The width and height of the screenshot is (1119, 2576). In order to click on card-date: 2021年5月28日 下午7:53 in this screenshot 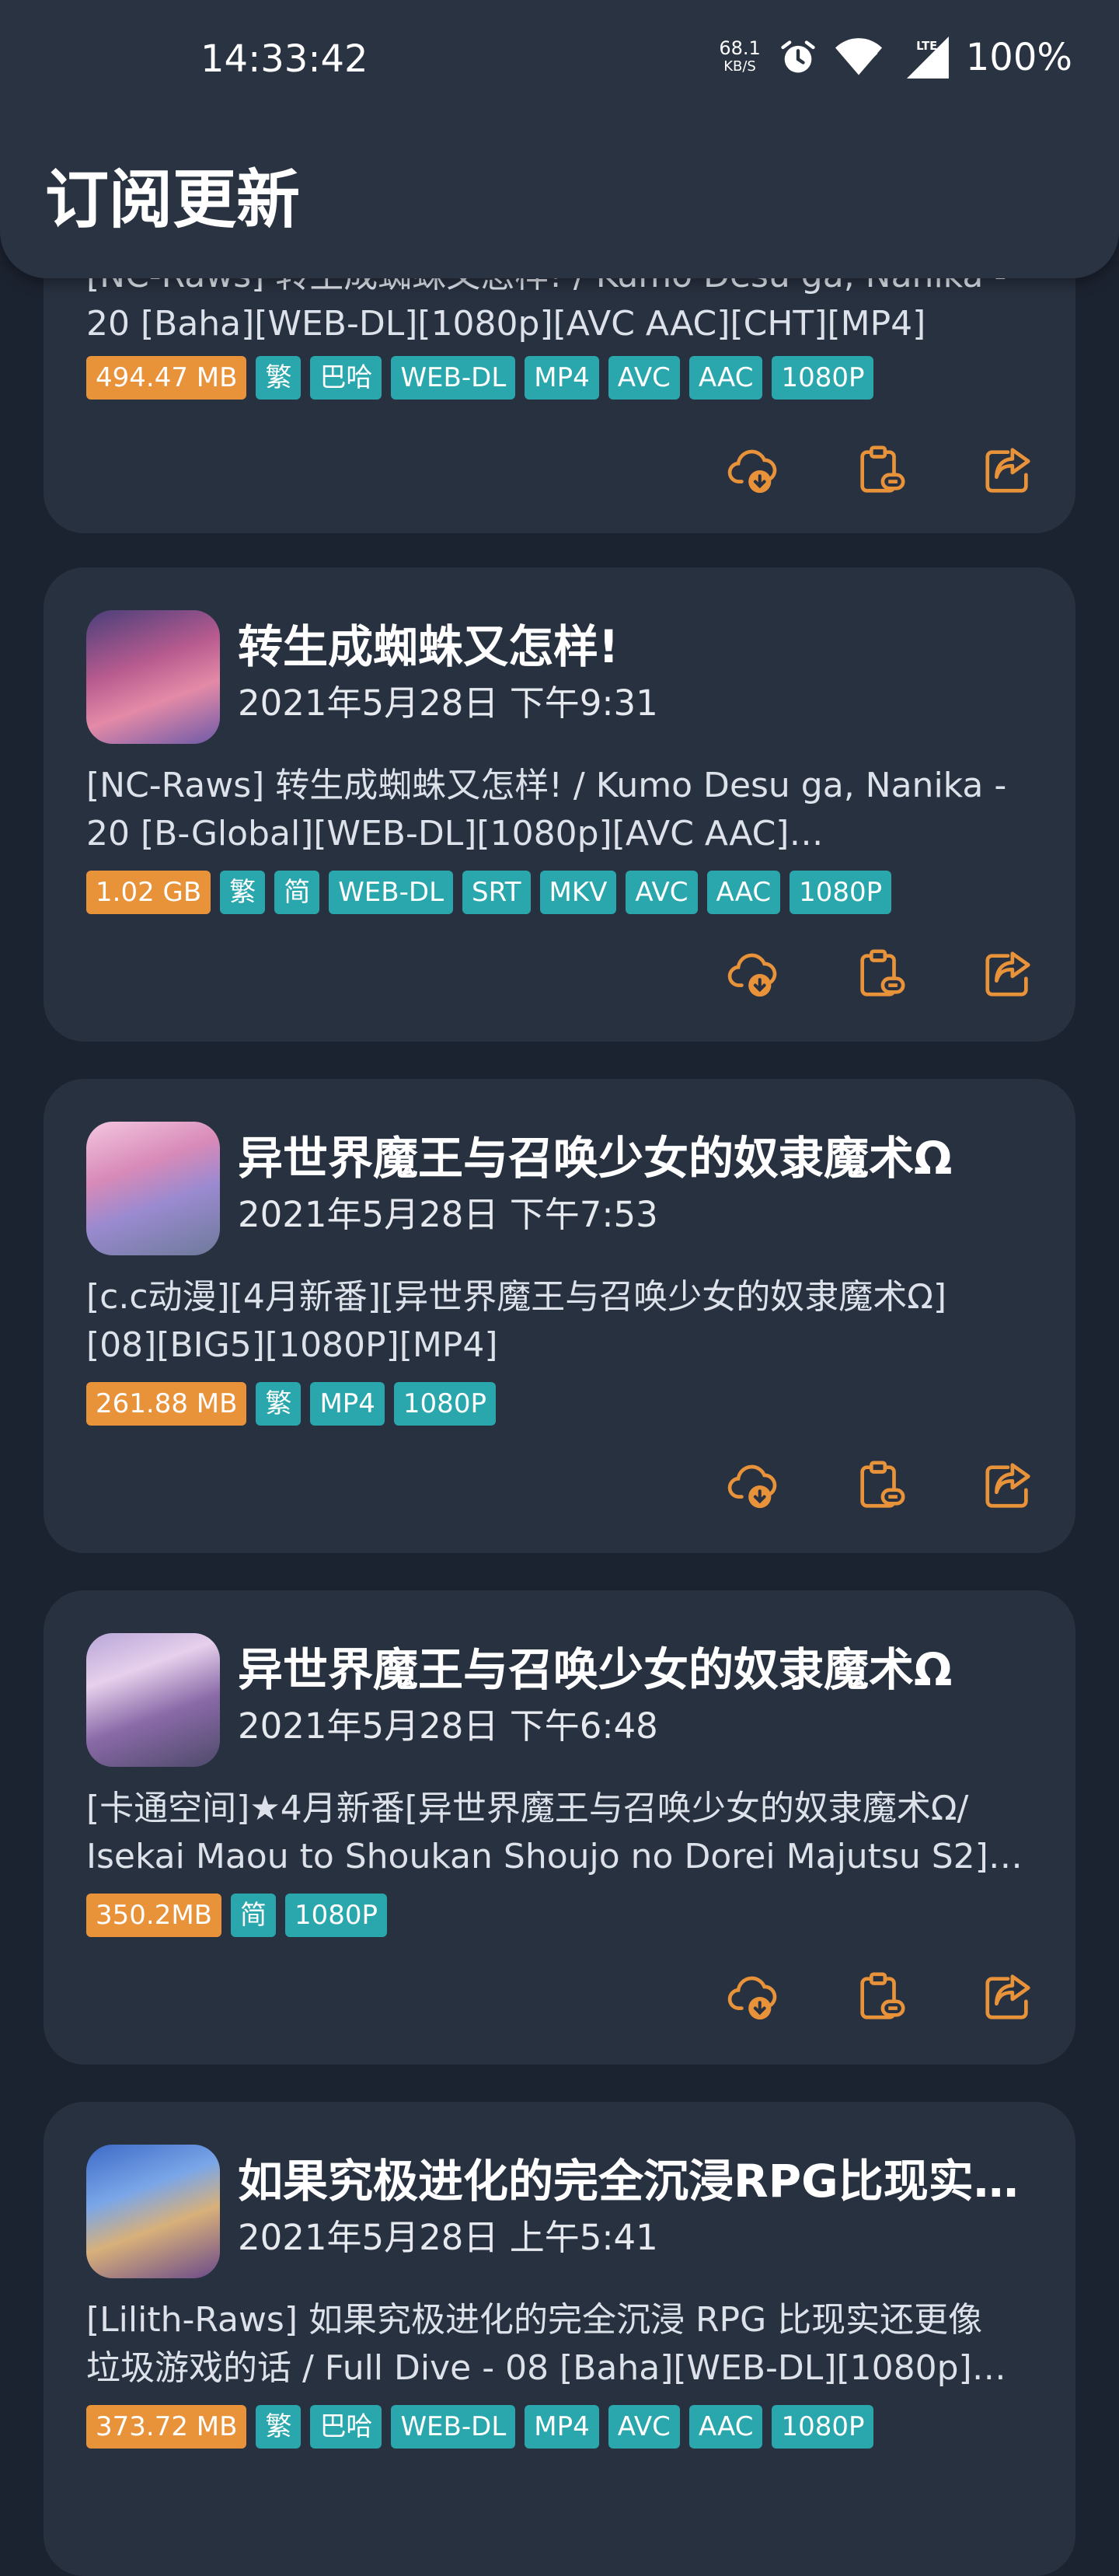, I will do `click(448, 1215)`.